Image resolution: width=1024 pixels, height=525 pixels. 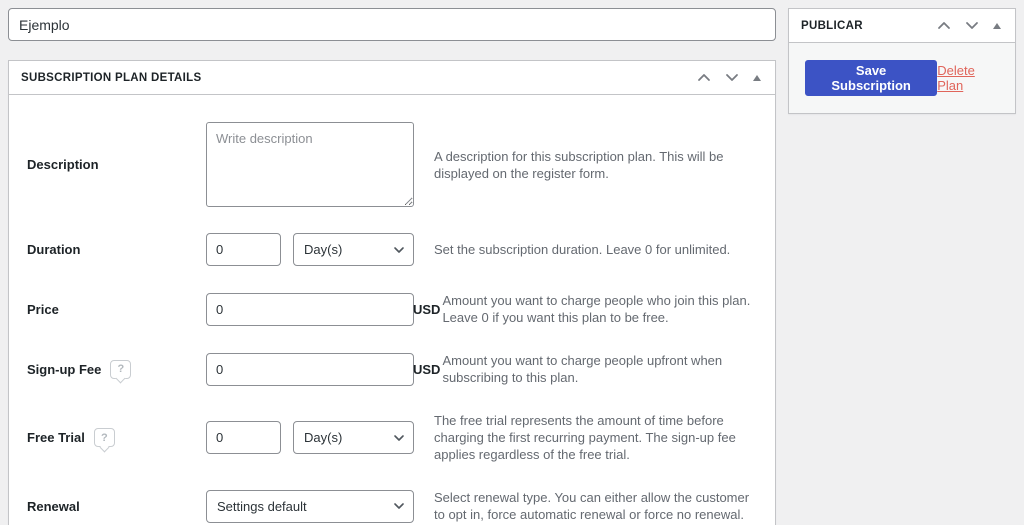 What do you see at coordinates (43, 309) in the screenshot?
I see `price-label: Price` at bounding box center [43, 309].